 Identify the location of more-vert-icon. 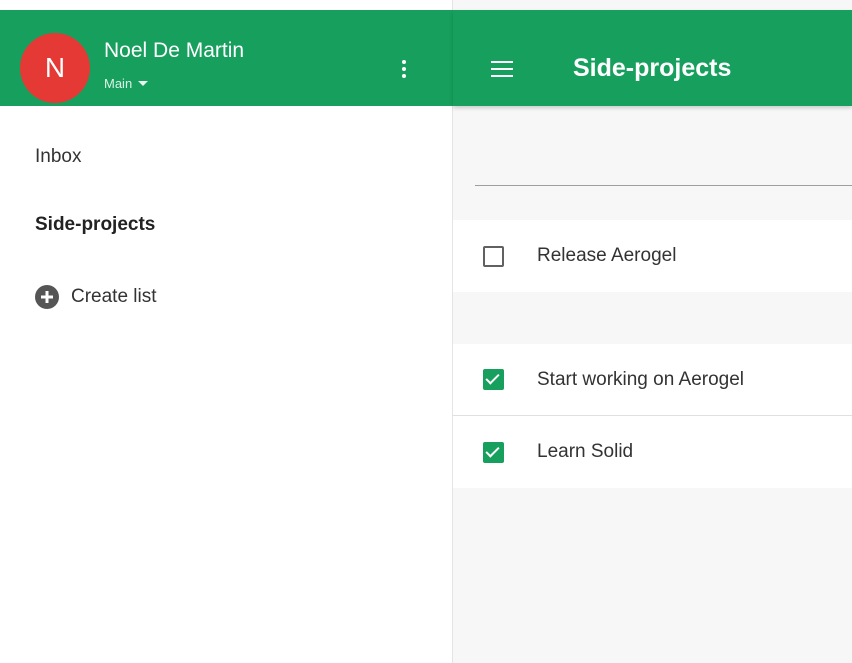
(404, 69).